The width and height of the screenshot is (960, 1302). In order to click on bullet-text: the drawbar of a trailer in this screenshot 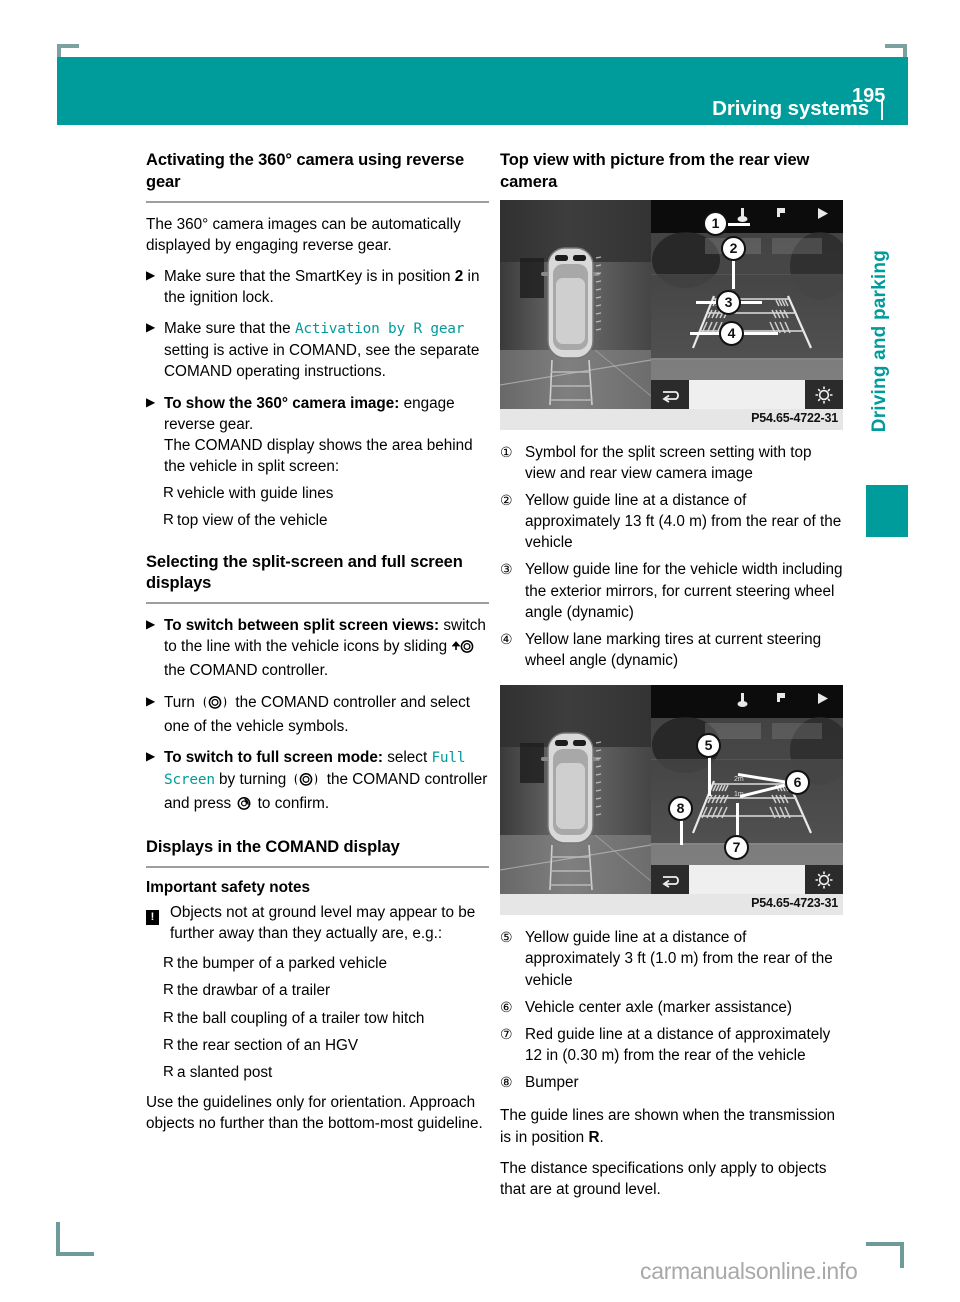, I will do `click(254, 991)`.